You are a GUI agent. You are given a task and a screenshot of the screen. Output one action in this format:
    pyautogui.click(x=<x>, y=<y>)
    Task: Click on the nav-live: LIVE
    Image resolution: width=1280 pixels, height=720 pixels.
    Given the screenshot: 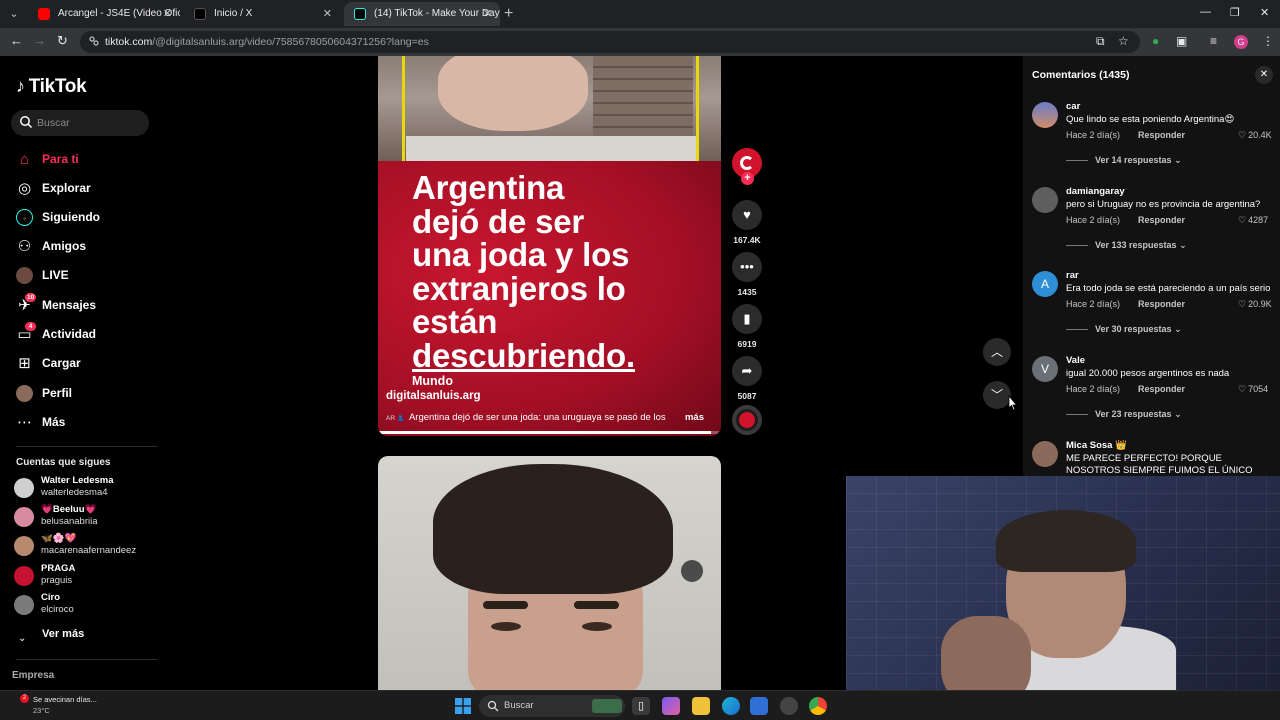 What is the action you would take?
    pyautogui.click(x=86, y=276)
    